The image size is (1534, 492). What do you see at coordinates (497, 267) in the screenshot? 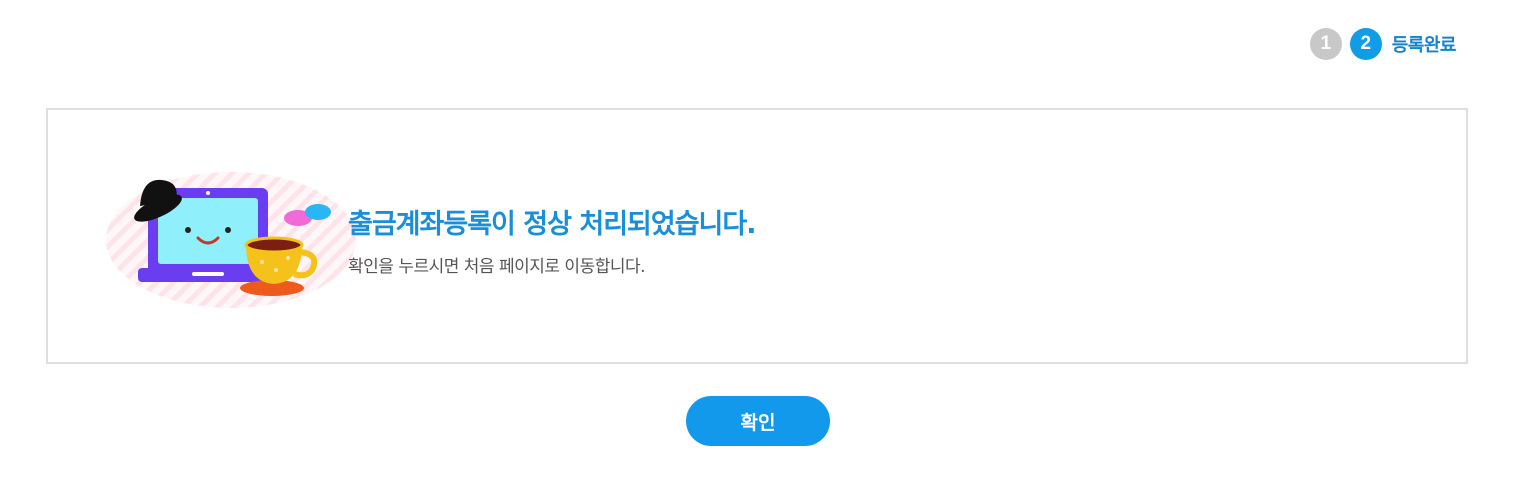
I see `completion-subtitle: 확인을 누르시면 처음 페이지로 이동합니다.` at bounding box center [497, 267].